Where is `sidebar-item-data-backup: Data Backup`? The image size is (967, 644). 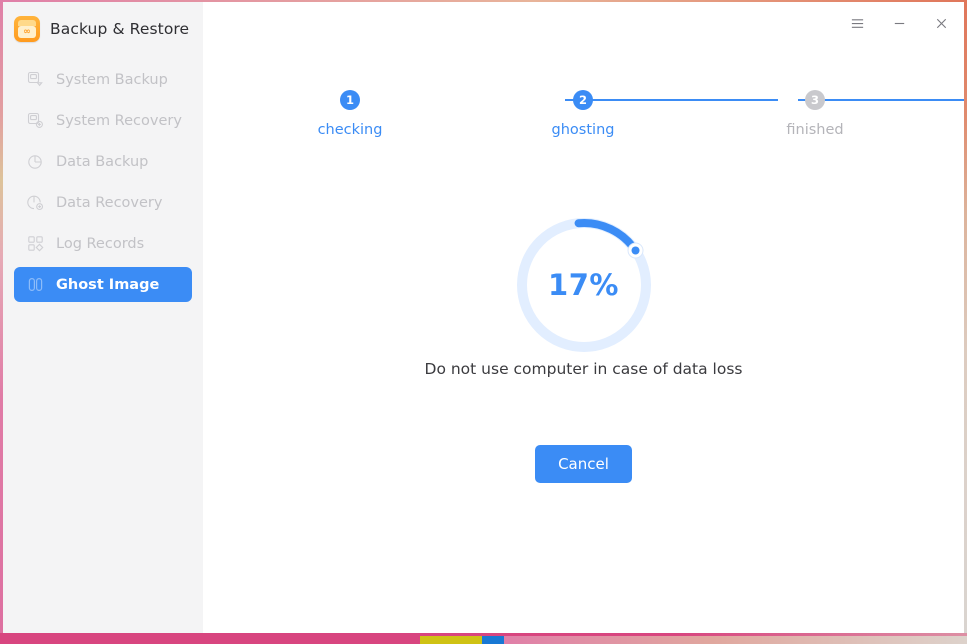
sidebar-item-data-backup: Data Backup is located at coordinates (103, 161).